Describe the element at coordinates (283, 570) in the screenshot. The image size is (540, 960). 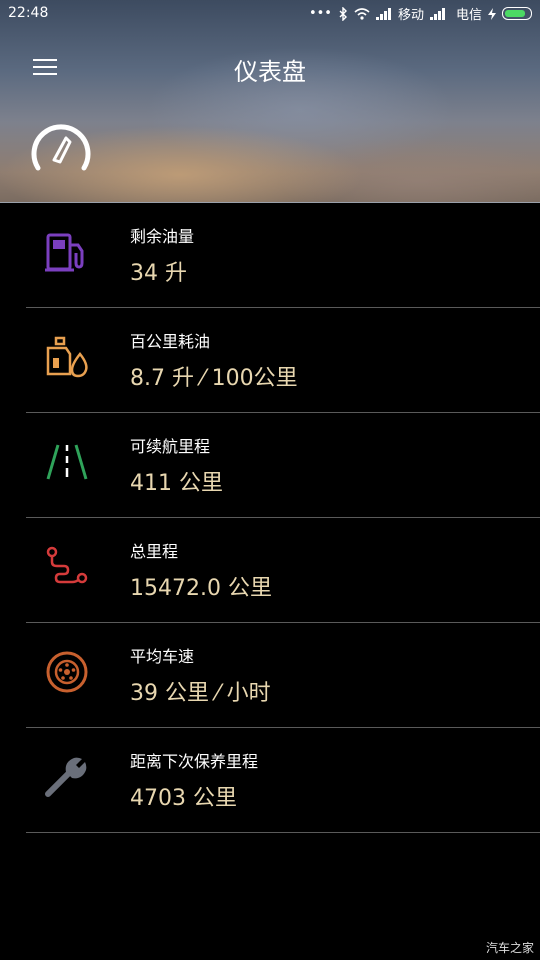
I see `list-item-total-mileage: 总里程 15472.0 公里` at that location.